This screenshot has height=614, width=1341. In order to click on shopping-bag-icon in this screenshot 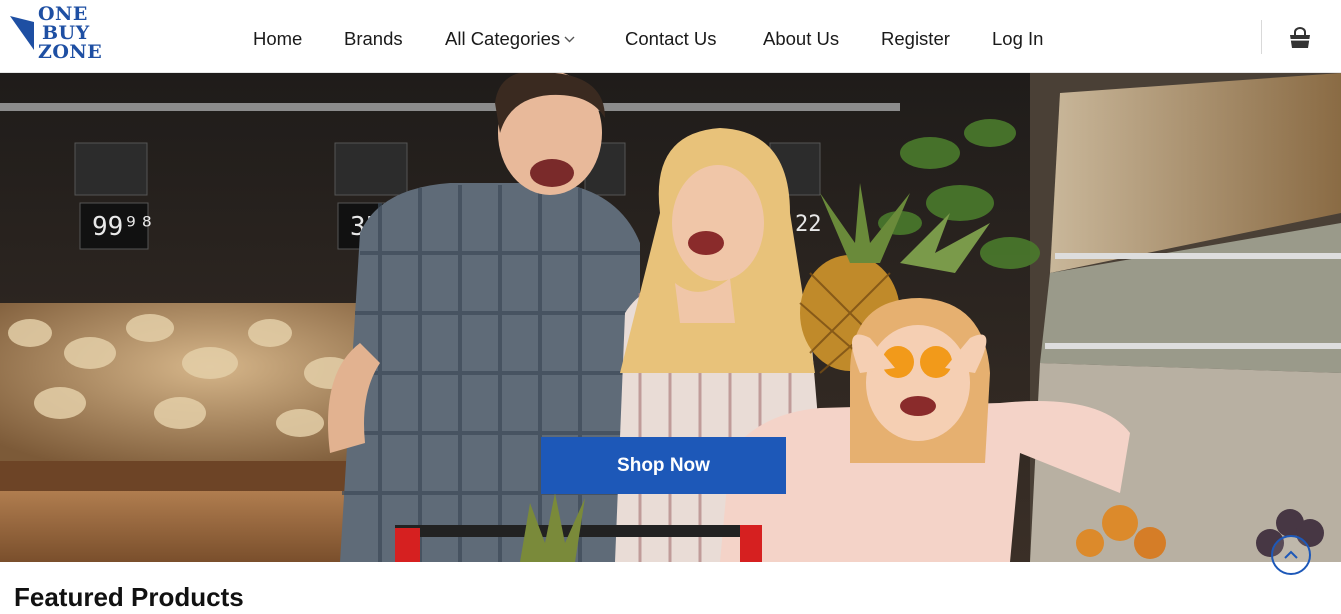, I will do `click(1300, 38)`.